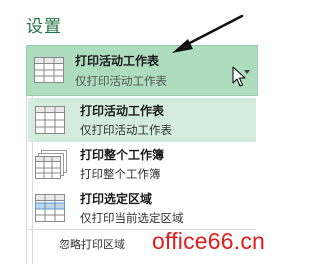  What do you see at coordinates (51, 167) in the screenshot?
I see `workbook-icon` at bounding box center [51, 167].